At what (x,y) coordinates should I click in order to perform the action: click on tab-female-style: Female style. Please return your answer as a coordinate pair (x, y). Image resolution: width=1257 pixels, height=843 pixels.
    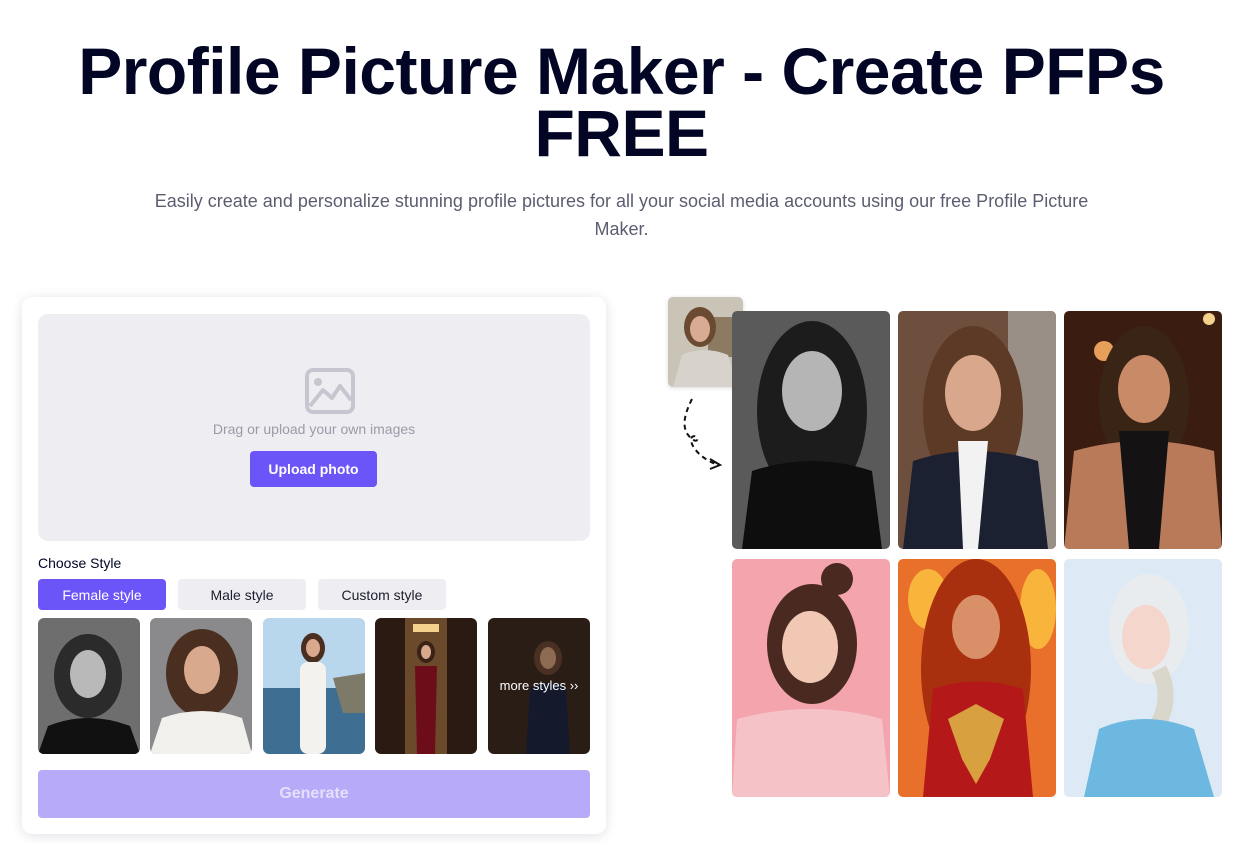
    Looking at the image, I should click on (102, 594).